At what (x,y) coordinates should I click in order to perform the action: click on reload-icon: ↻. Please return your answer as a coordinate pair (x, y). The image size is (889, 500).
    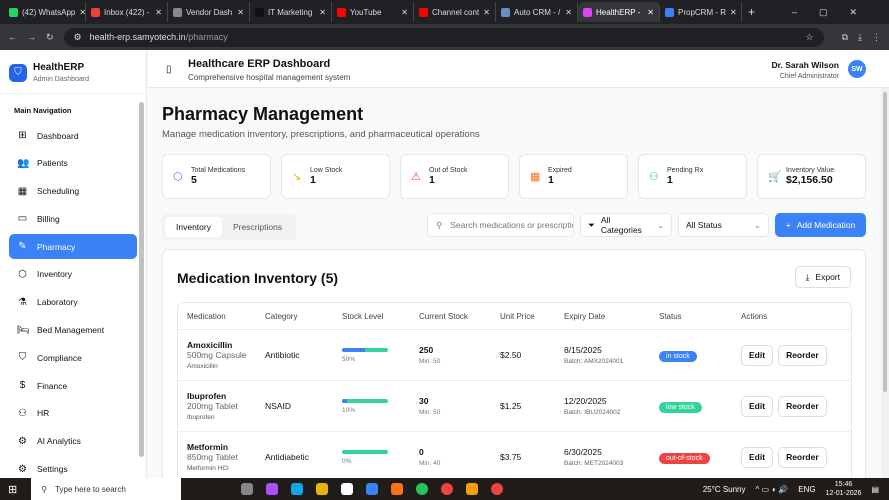
    Looking at the image, I should click on (50, 37).